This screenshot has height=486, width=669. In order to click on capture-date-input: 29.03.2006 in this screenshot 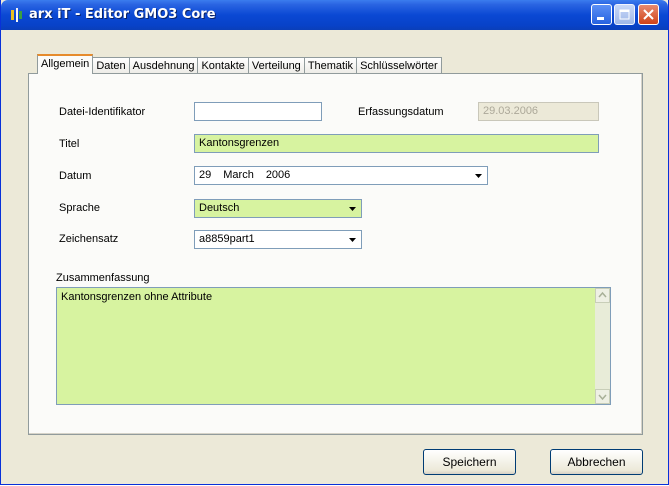, I will do `click(538, 111)`.